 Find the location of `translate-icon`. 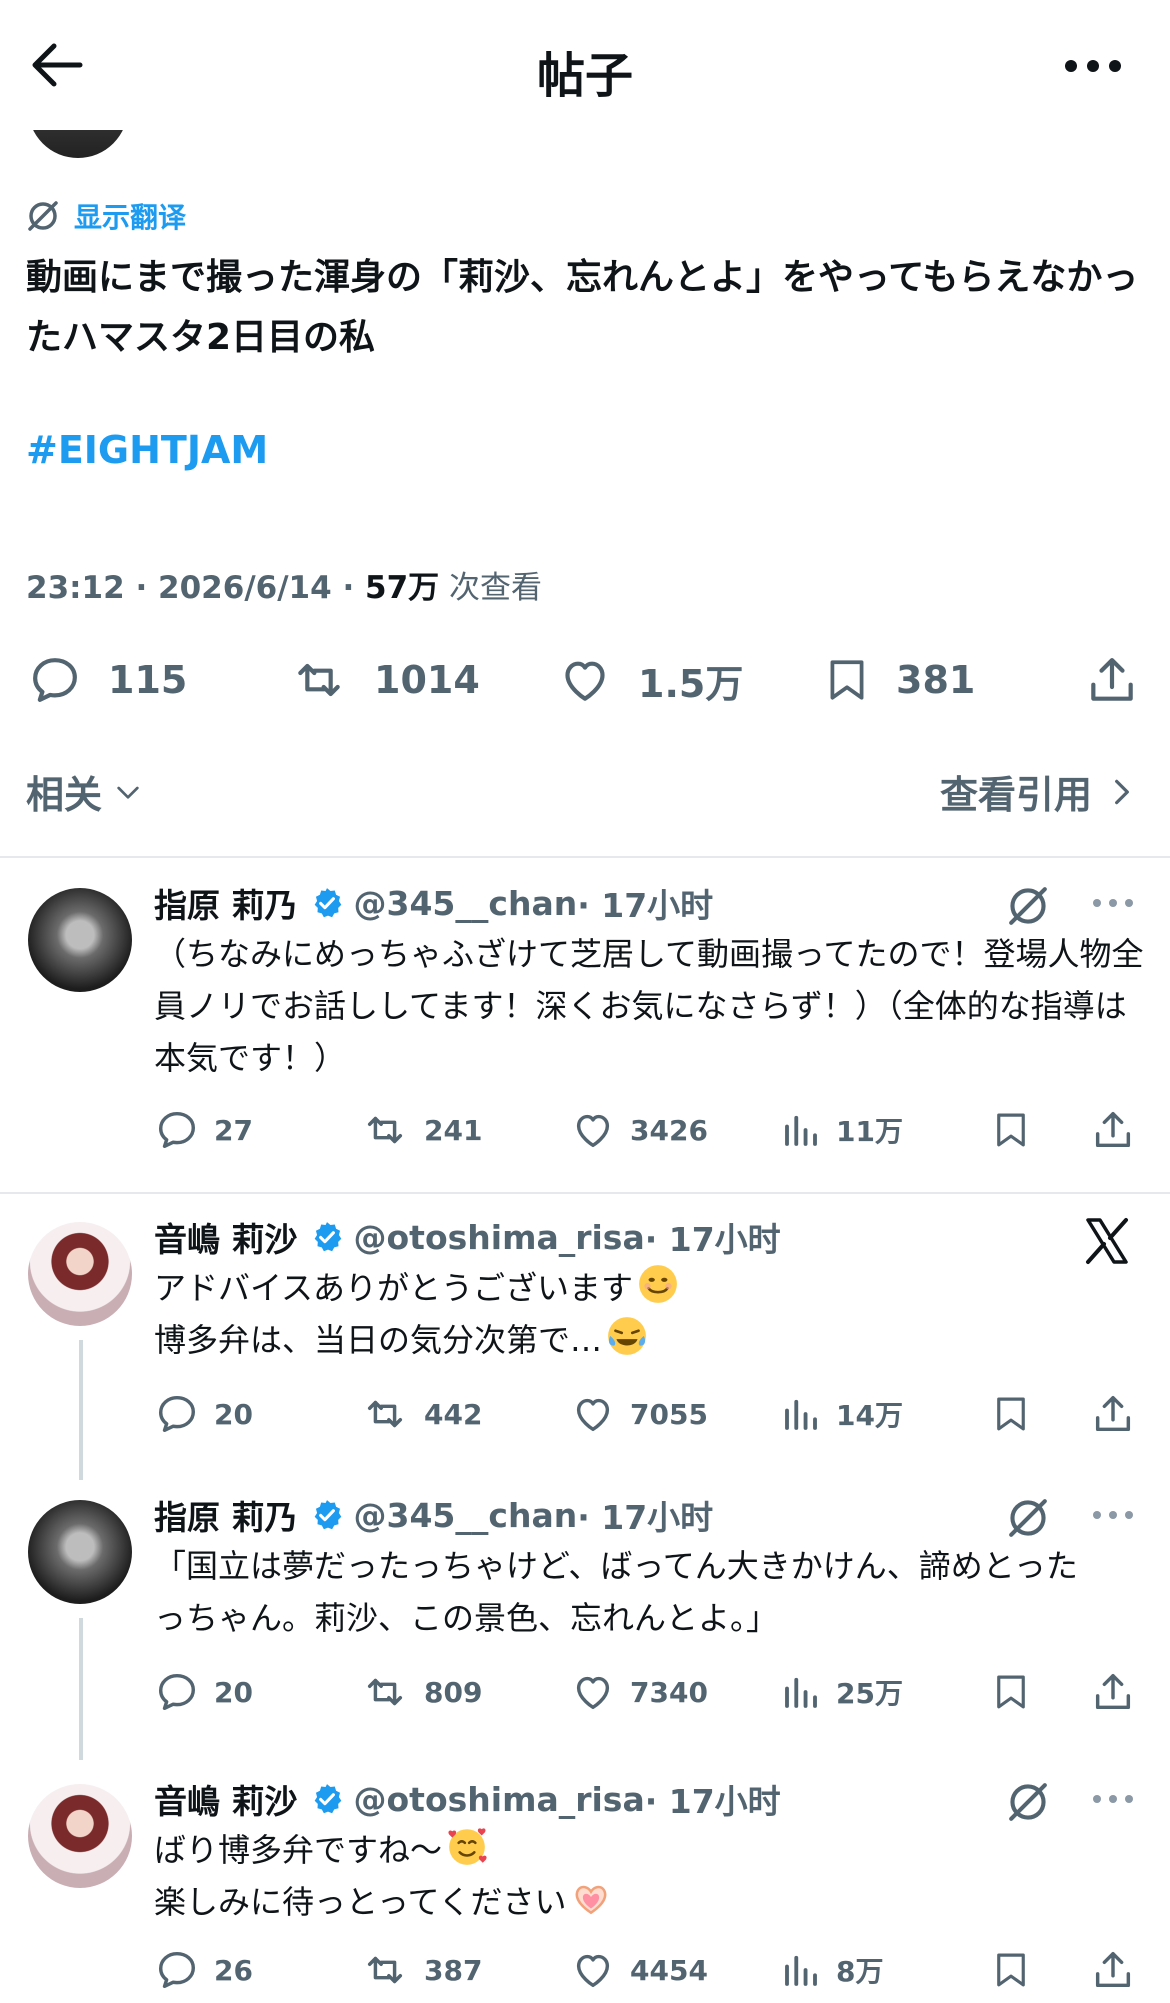

translate-icon is located at coordinates (43, 216).